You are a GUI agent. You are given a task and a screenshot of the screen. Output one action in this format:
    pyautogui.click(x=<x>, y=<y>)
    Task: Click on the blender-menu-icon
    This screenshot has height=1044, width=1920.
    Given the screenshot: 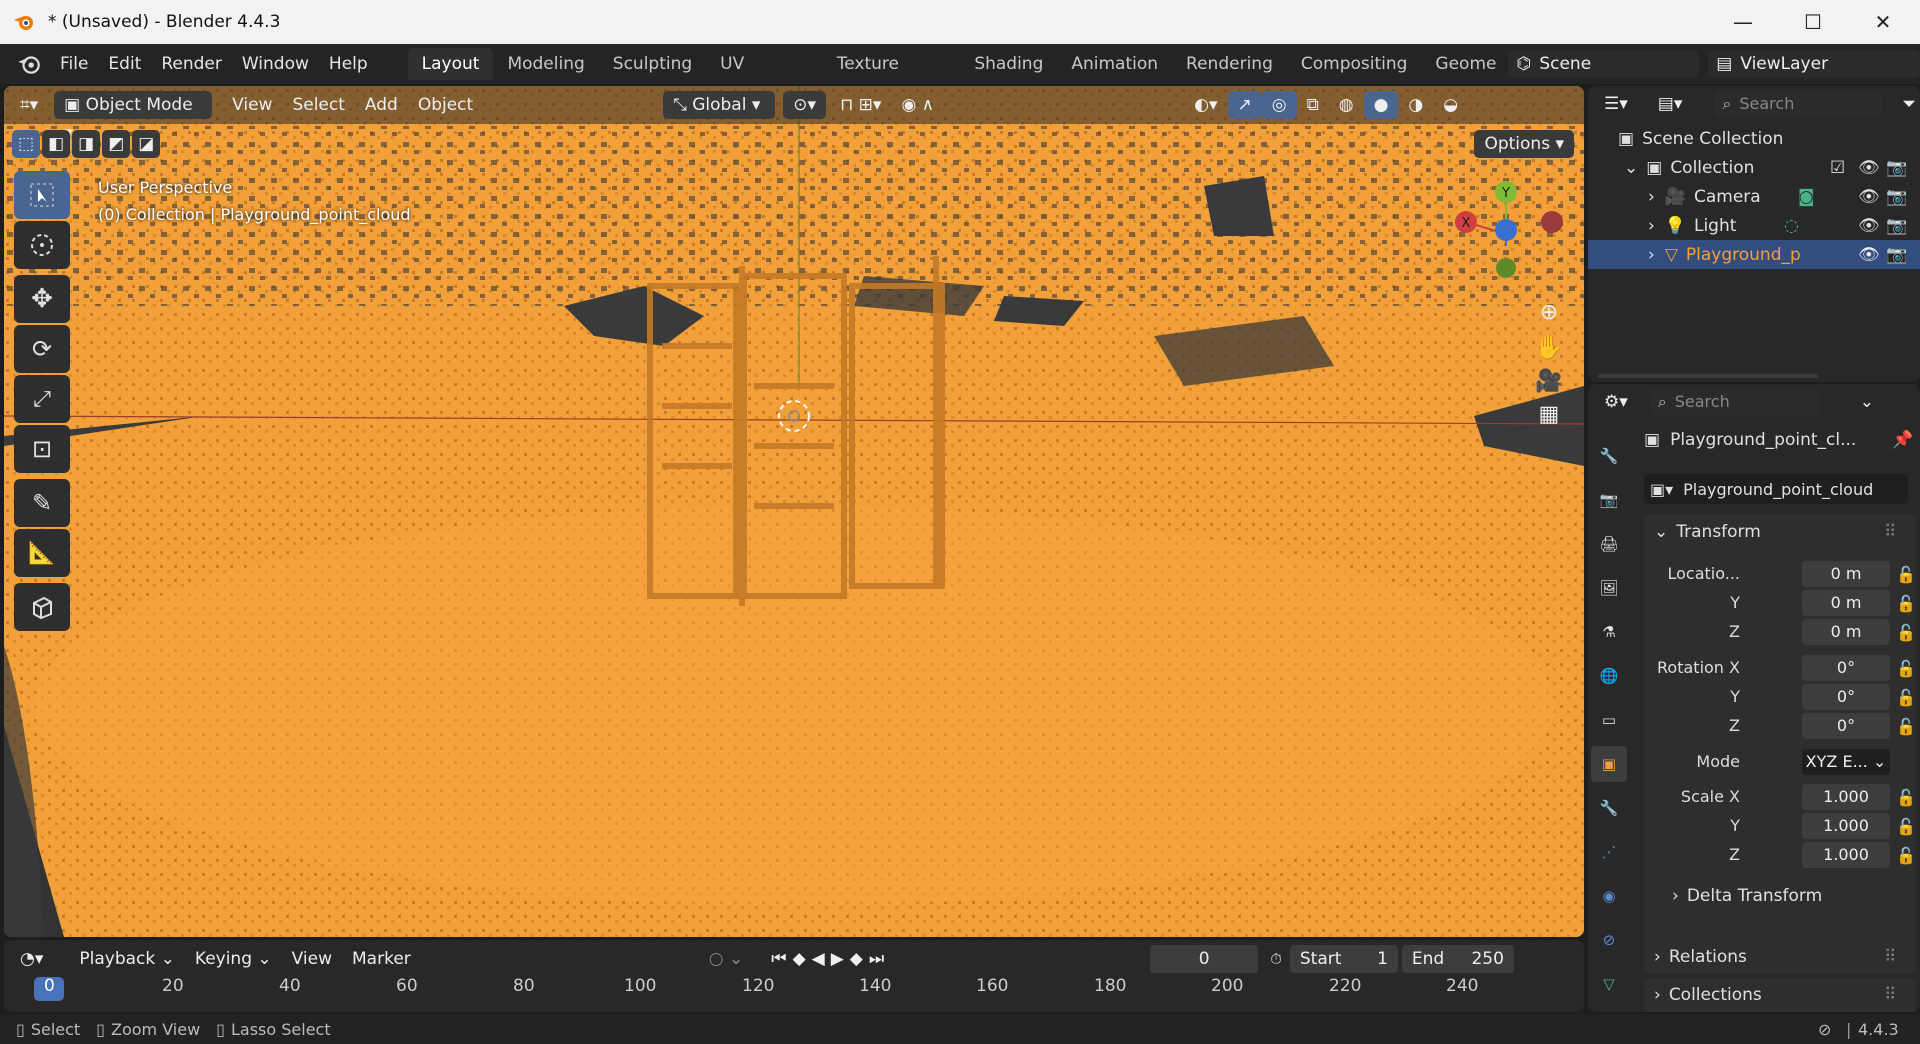 What is the action you would take?
    pyautogui.click(x=29, y=64)
    